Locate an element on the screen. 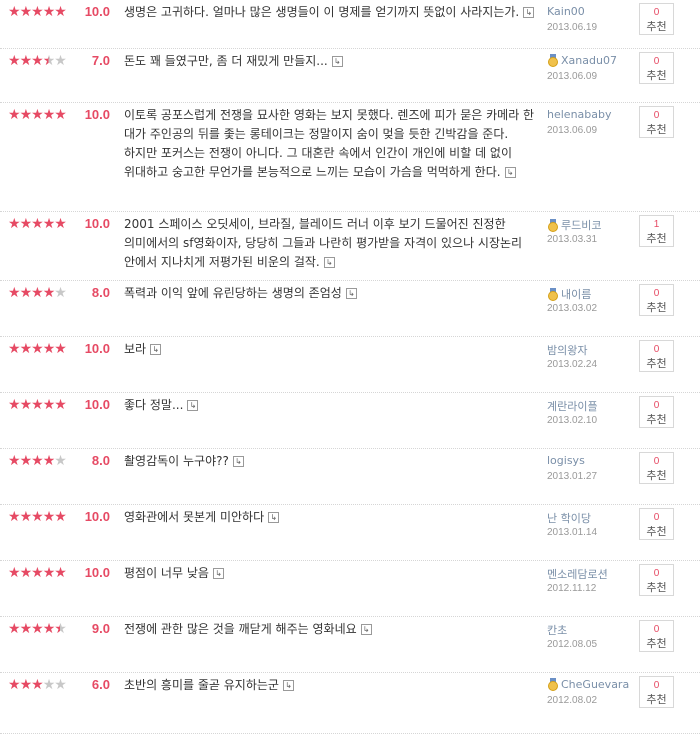  reviewer-name: 난 학이당 is located at coordinates (569, 518).